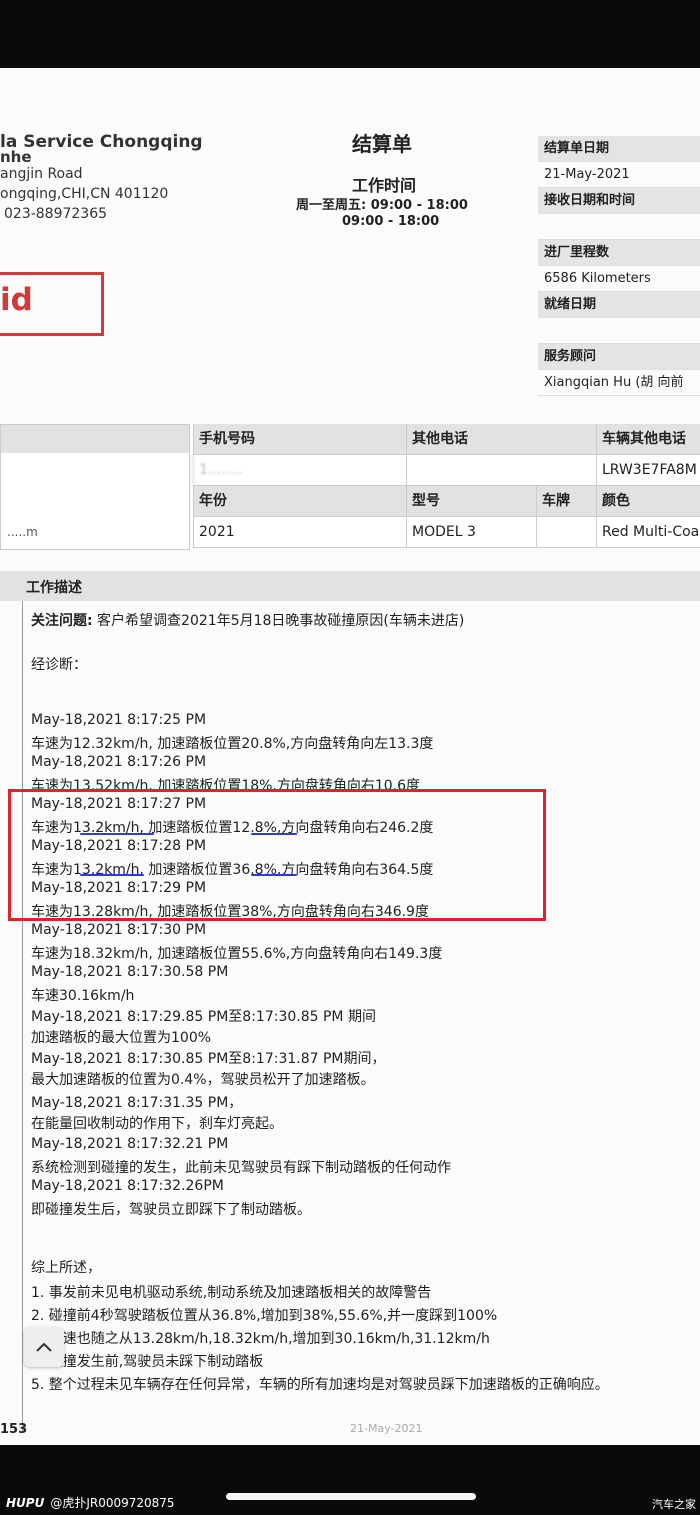 The height and width of the screenshot is (1515, 700). Describe the element at coordinates (62, 621) in the screenshot. I see `concern-label: 关注问题:` at that location.